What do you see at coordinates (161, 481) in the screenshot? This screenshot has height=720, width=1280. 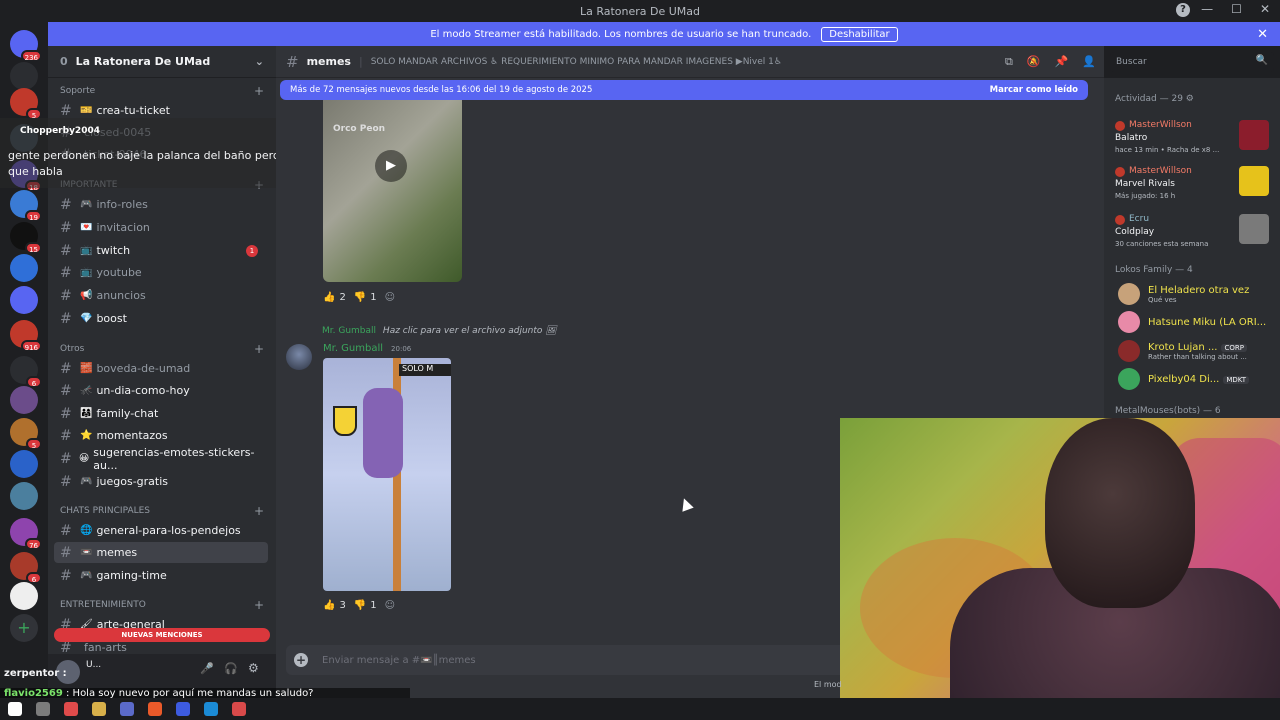 I see `channel-juegos-gratis: # 🎮 juegos-gratis` at bounding box center [161, 481].